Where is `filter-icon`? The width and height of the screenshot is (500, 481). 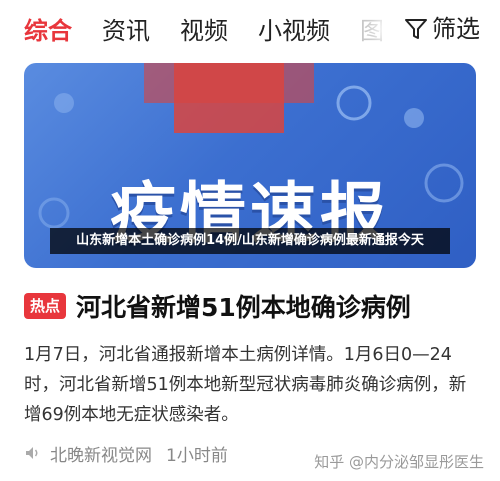 filter-icon is located at coordinates (416, 29).